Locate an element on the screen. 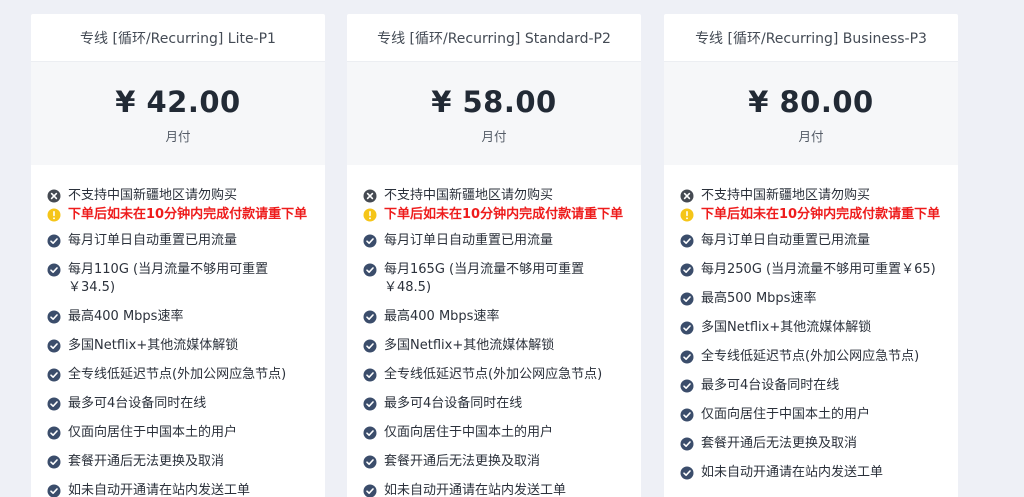 The height and width of the screenshot is (497, 1024). feature-item: 每月110G (当月流量不够用可重置 ￥34.5) is located at coordinates (178, 279).